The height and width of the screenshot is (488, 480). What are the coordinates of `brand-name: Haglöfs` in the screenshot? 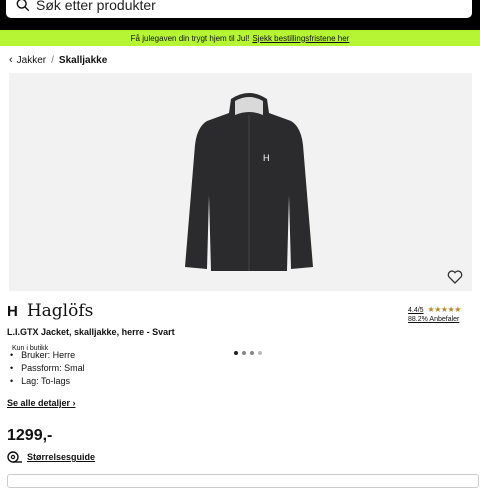 It's located at (60, 311).